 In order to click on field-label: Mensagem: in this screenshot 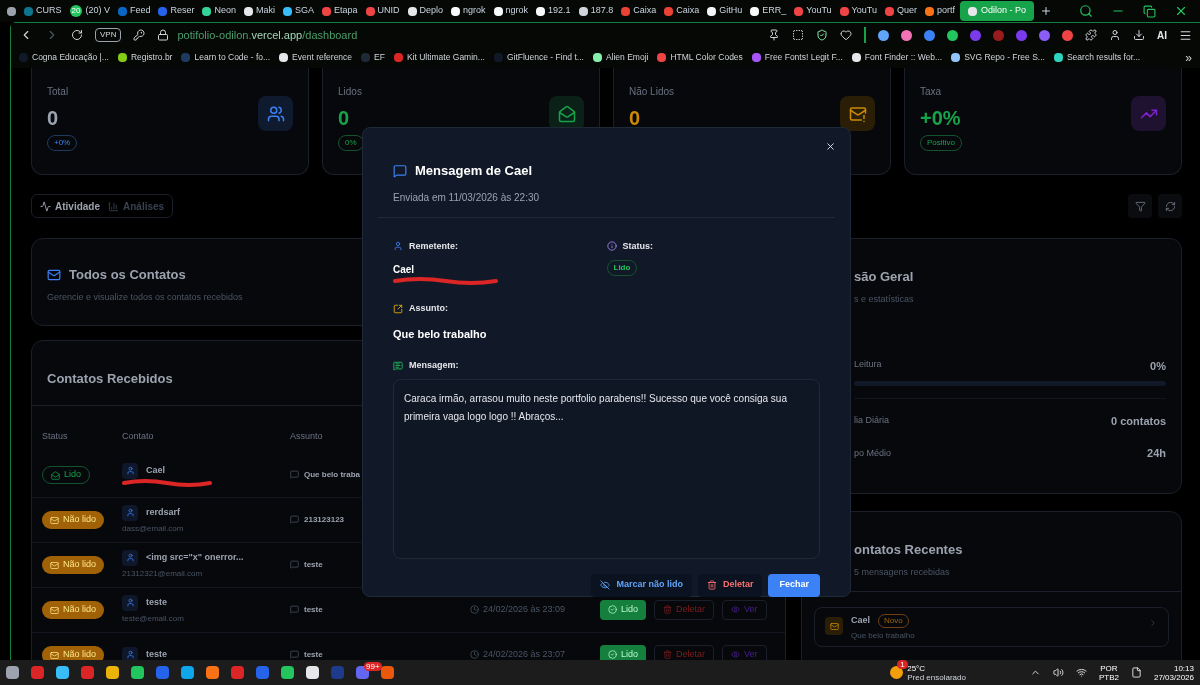, I will do `click(434, 365)`.